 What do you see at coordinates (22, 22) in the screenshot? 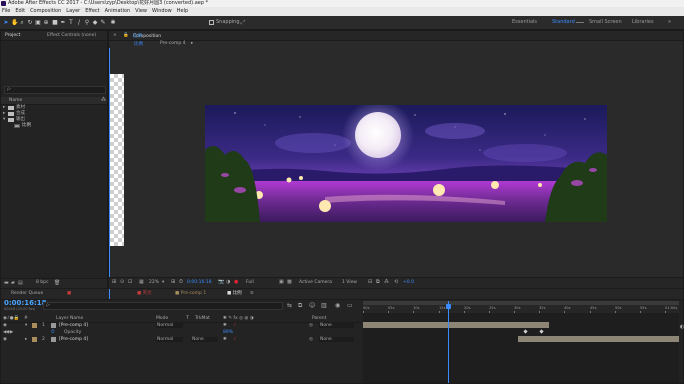
I see `zoom-tool-icon: ⌕` at bounding box center [22, 22].